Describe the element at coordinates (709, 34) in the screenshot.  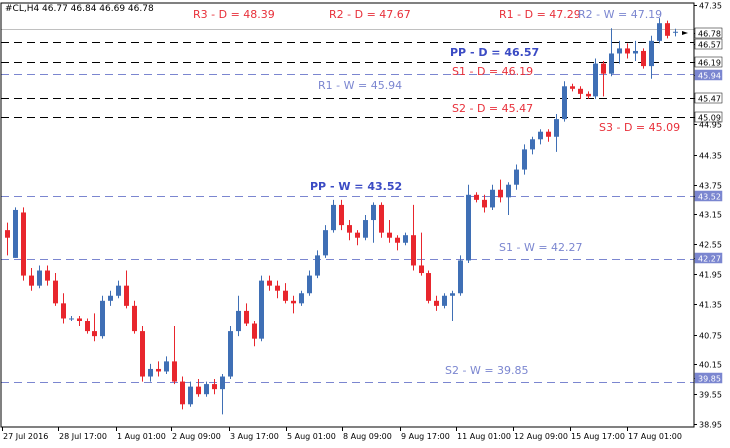
I see `price-badge-label: 46.78` at that location.